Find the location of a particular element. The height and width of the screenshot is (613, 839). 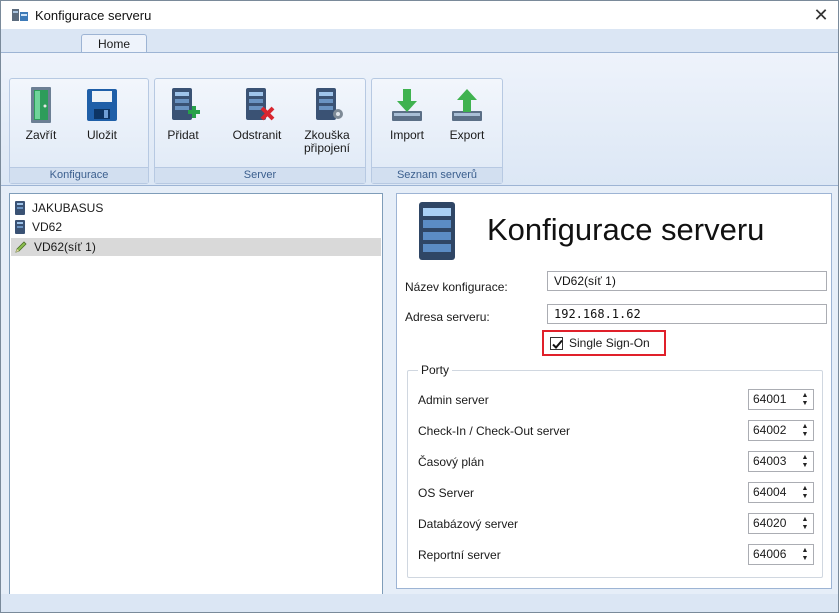

single-sign-on-label: Single Sign-On is located at coordinates (609, 343).